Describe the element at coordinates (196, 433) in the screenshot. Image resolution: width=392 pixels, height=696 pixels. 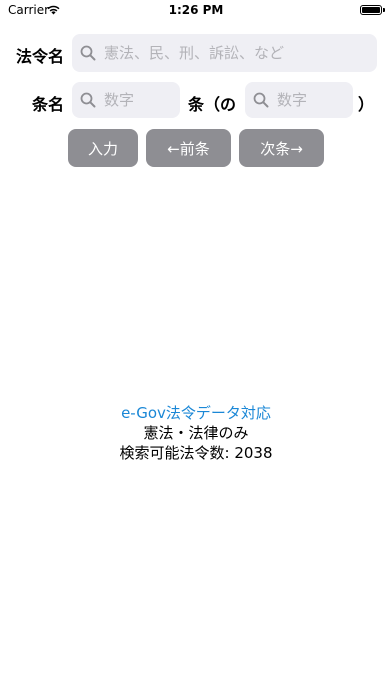
I see `scope-text: 憲法・法律のみ` at that location.